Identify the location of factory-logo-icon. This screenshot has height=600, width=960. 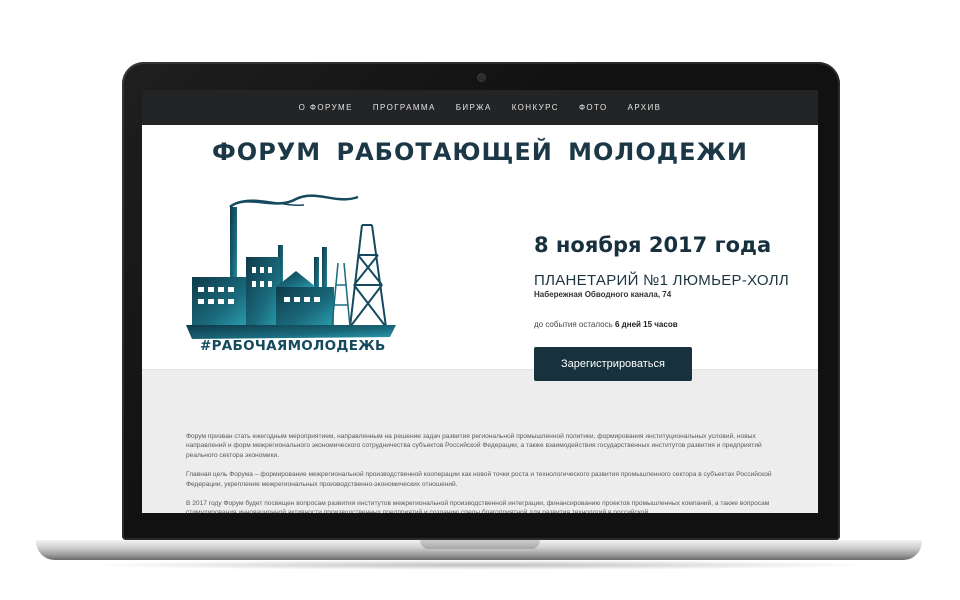
(291, 266).